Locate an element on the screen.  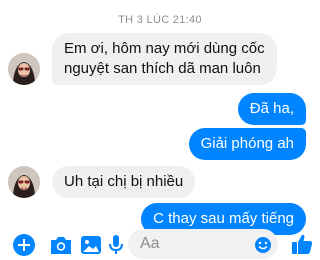
message-composer: Aa is located at coordinates (160, 243).